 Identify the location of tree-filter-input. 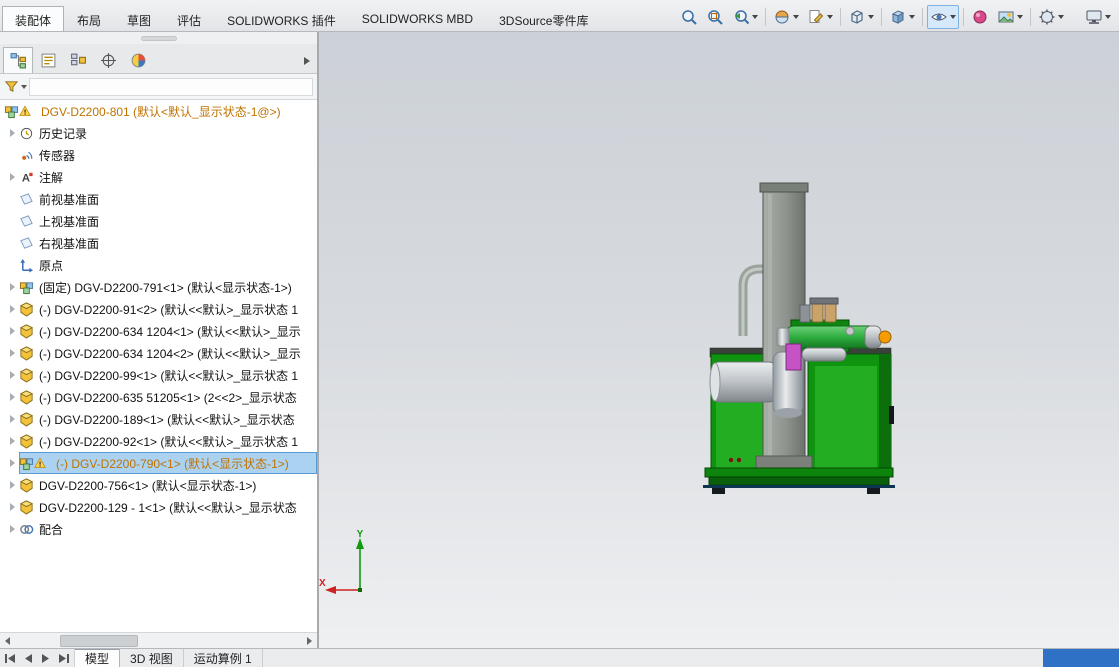
(171, 86).